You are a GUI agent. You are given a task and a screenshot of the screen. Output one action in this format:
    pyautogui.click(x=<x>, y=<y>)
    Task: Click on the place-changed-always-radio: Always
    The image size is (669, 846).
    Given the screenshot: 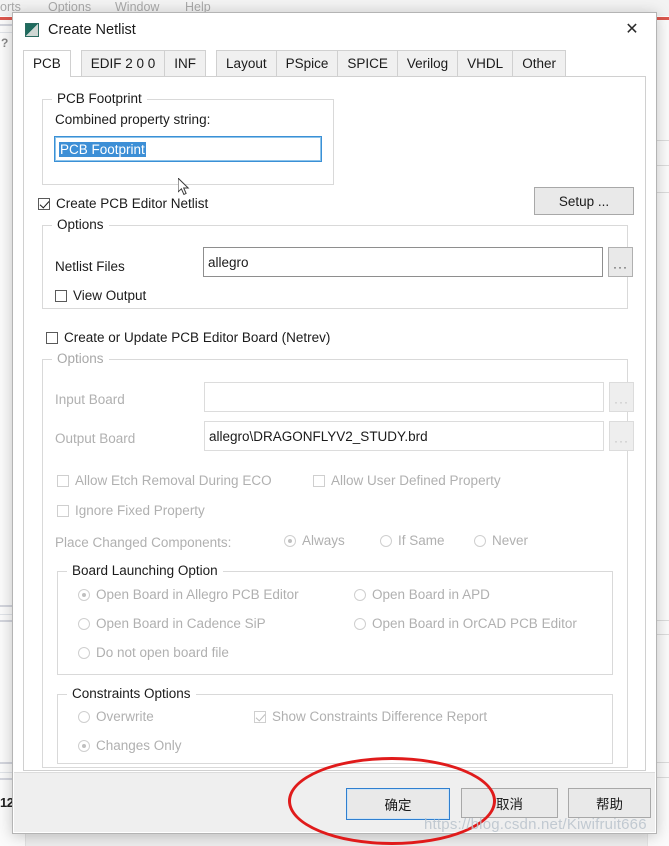 What is the action you would take?
    pyautogui.click(x=314, y=540)
    